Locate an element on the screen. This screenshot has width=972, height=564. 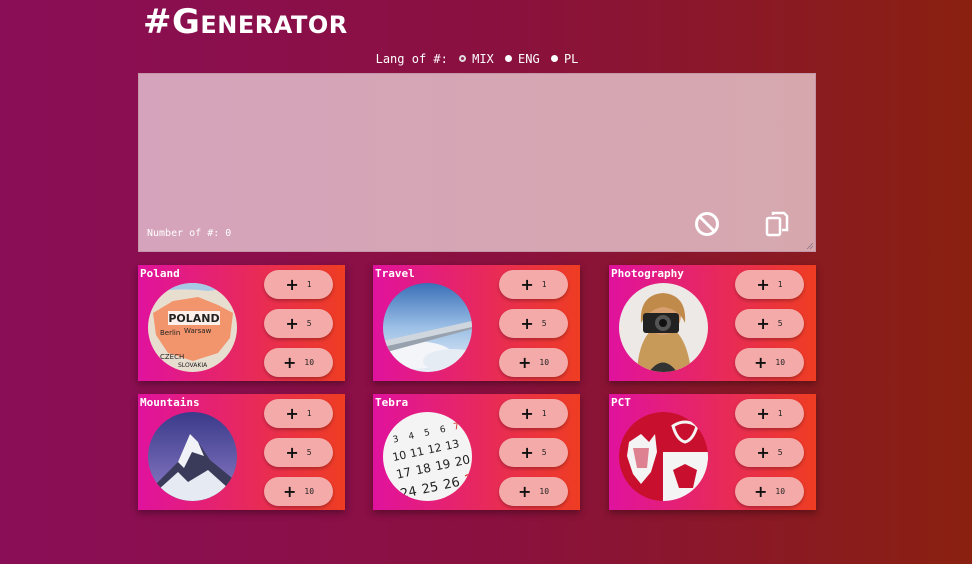
svg-text: 7 is located at coordinates (457, 427).